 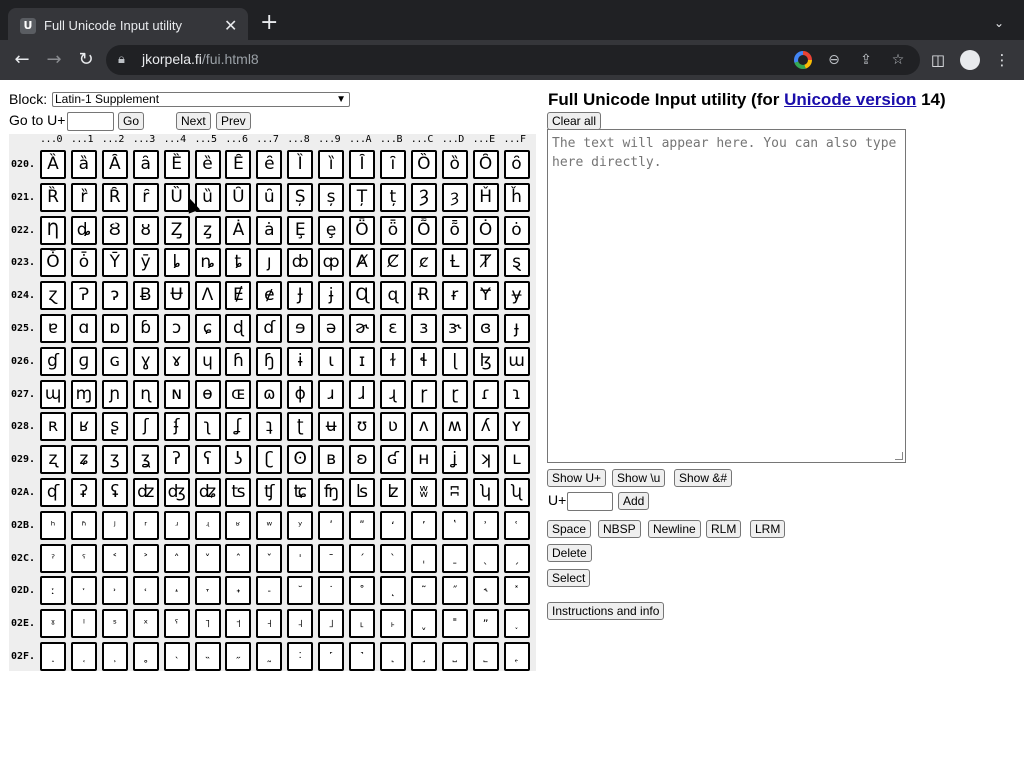 What do you see at coordinates (207, 591) in the screenshot?
I see `char-cell: ˕` at bounding box center [207, 591].